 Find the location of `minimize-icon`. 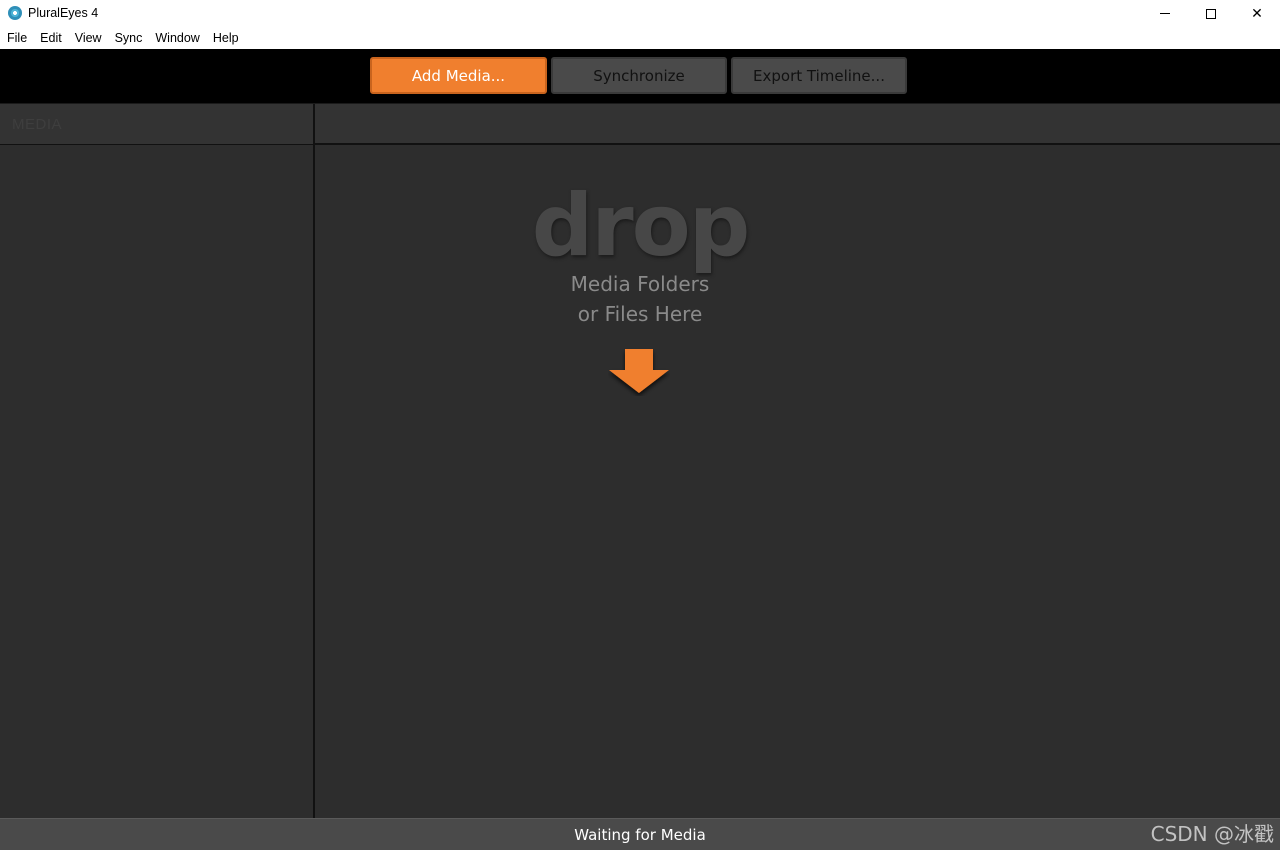

minimize-icon is located at coordinates (1165, 13).